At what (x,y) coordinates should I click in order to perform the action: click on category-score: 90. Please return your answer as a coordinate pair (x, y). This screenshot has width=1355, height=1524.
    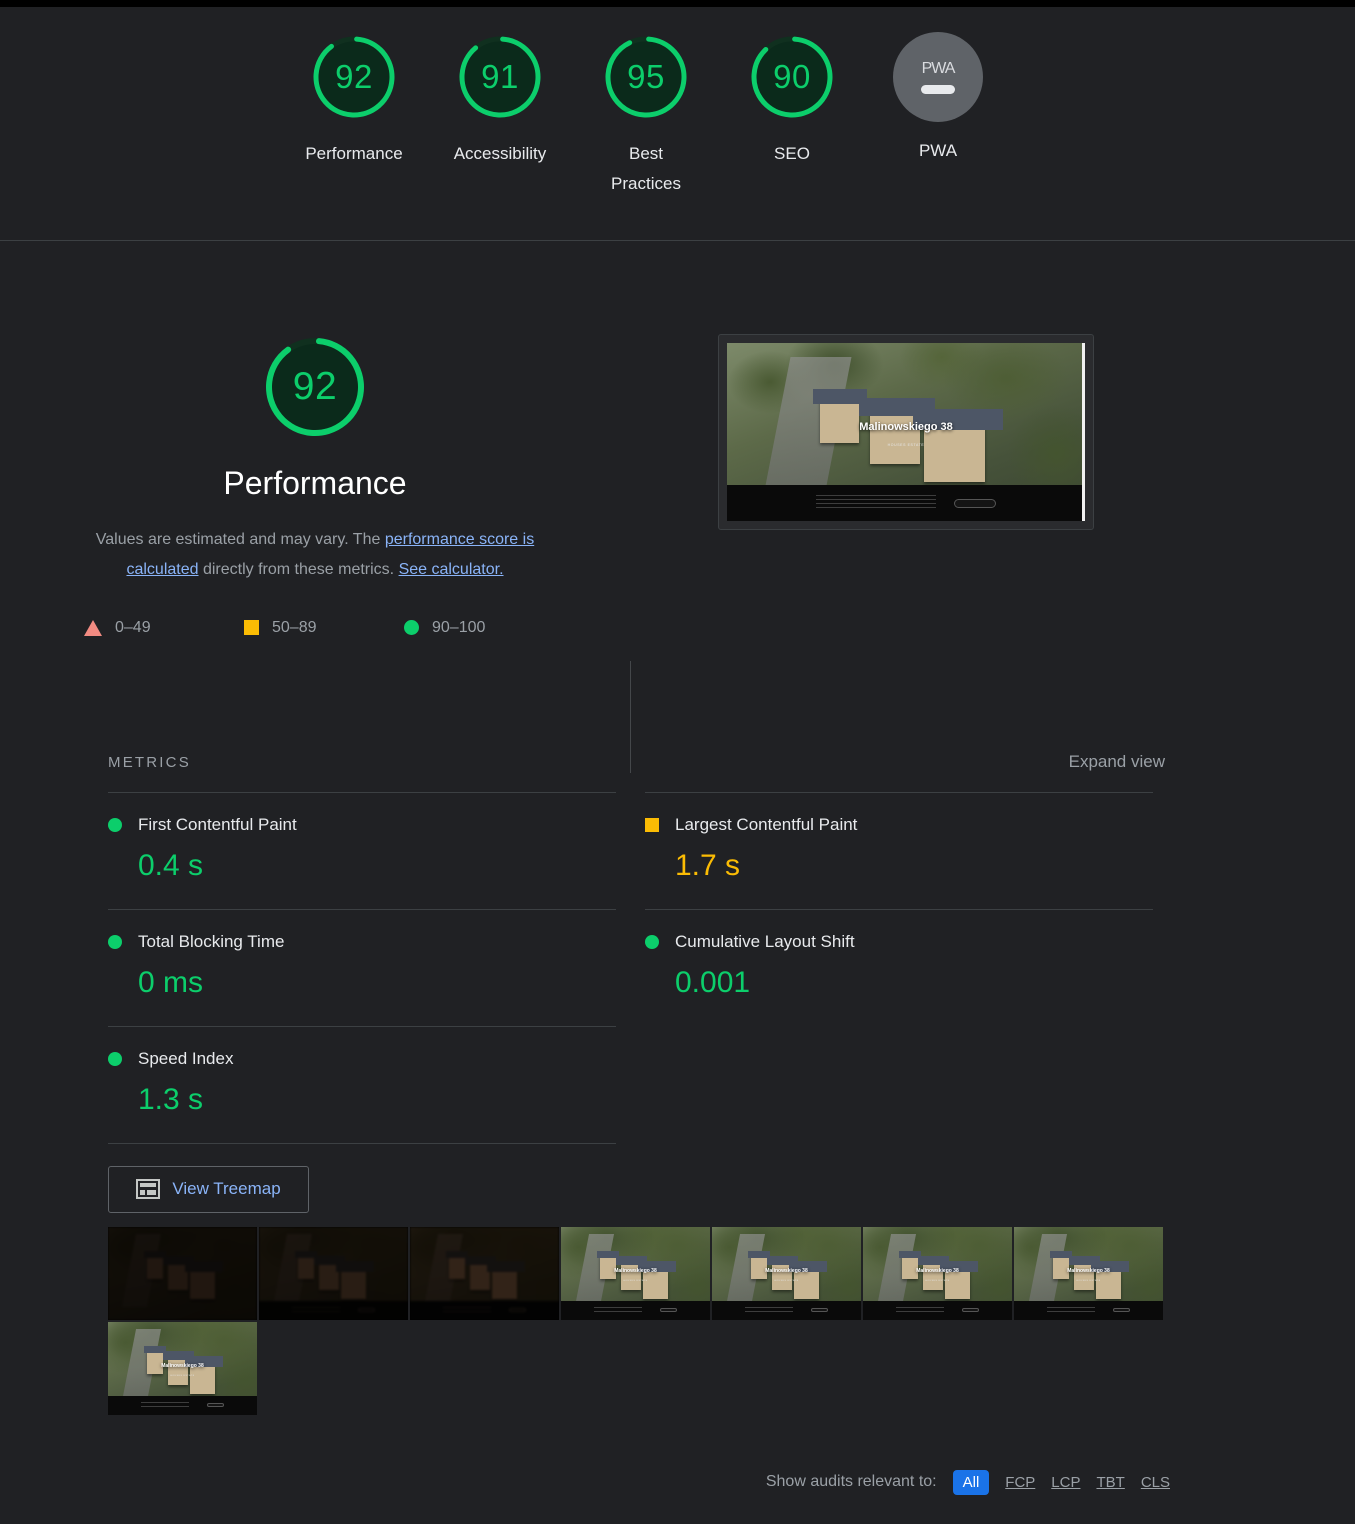
    Looking at the image, I should click on (792, 76).